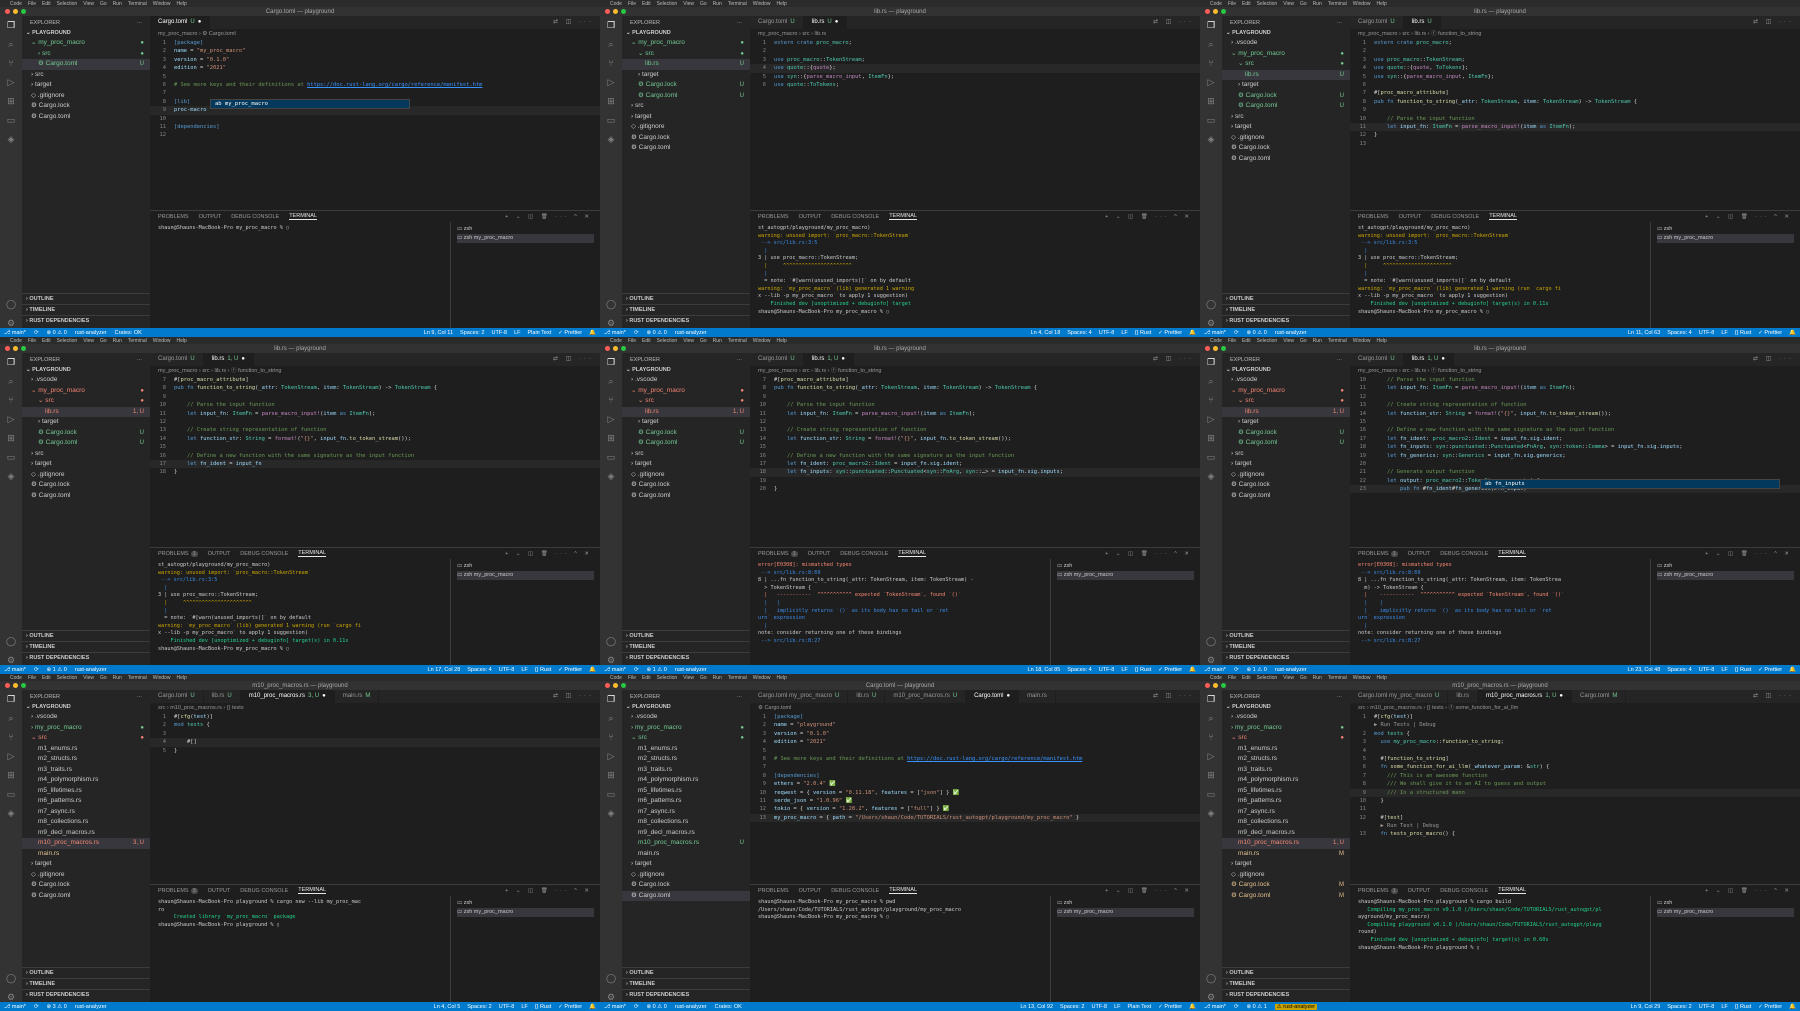  Describe the element at coordinates (11, 63) in the screenshot. I see `source-control-icon: ⑂` at that location.